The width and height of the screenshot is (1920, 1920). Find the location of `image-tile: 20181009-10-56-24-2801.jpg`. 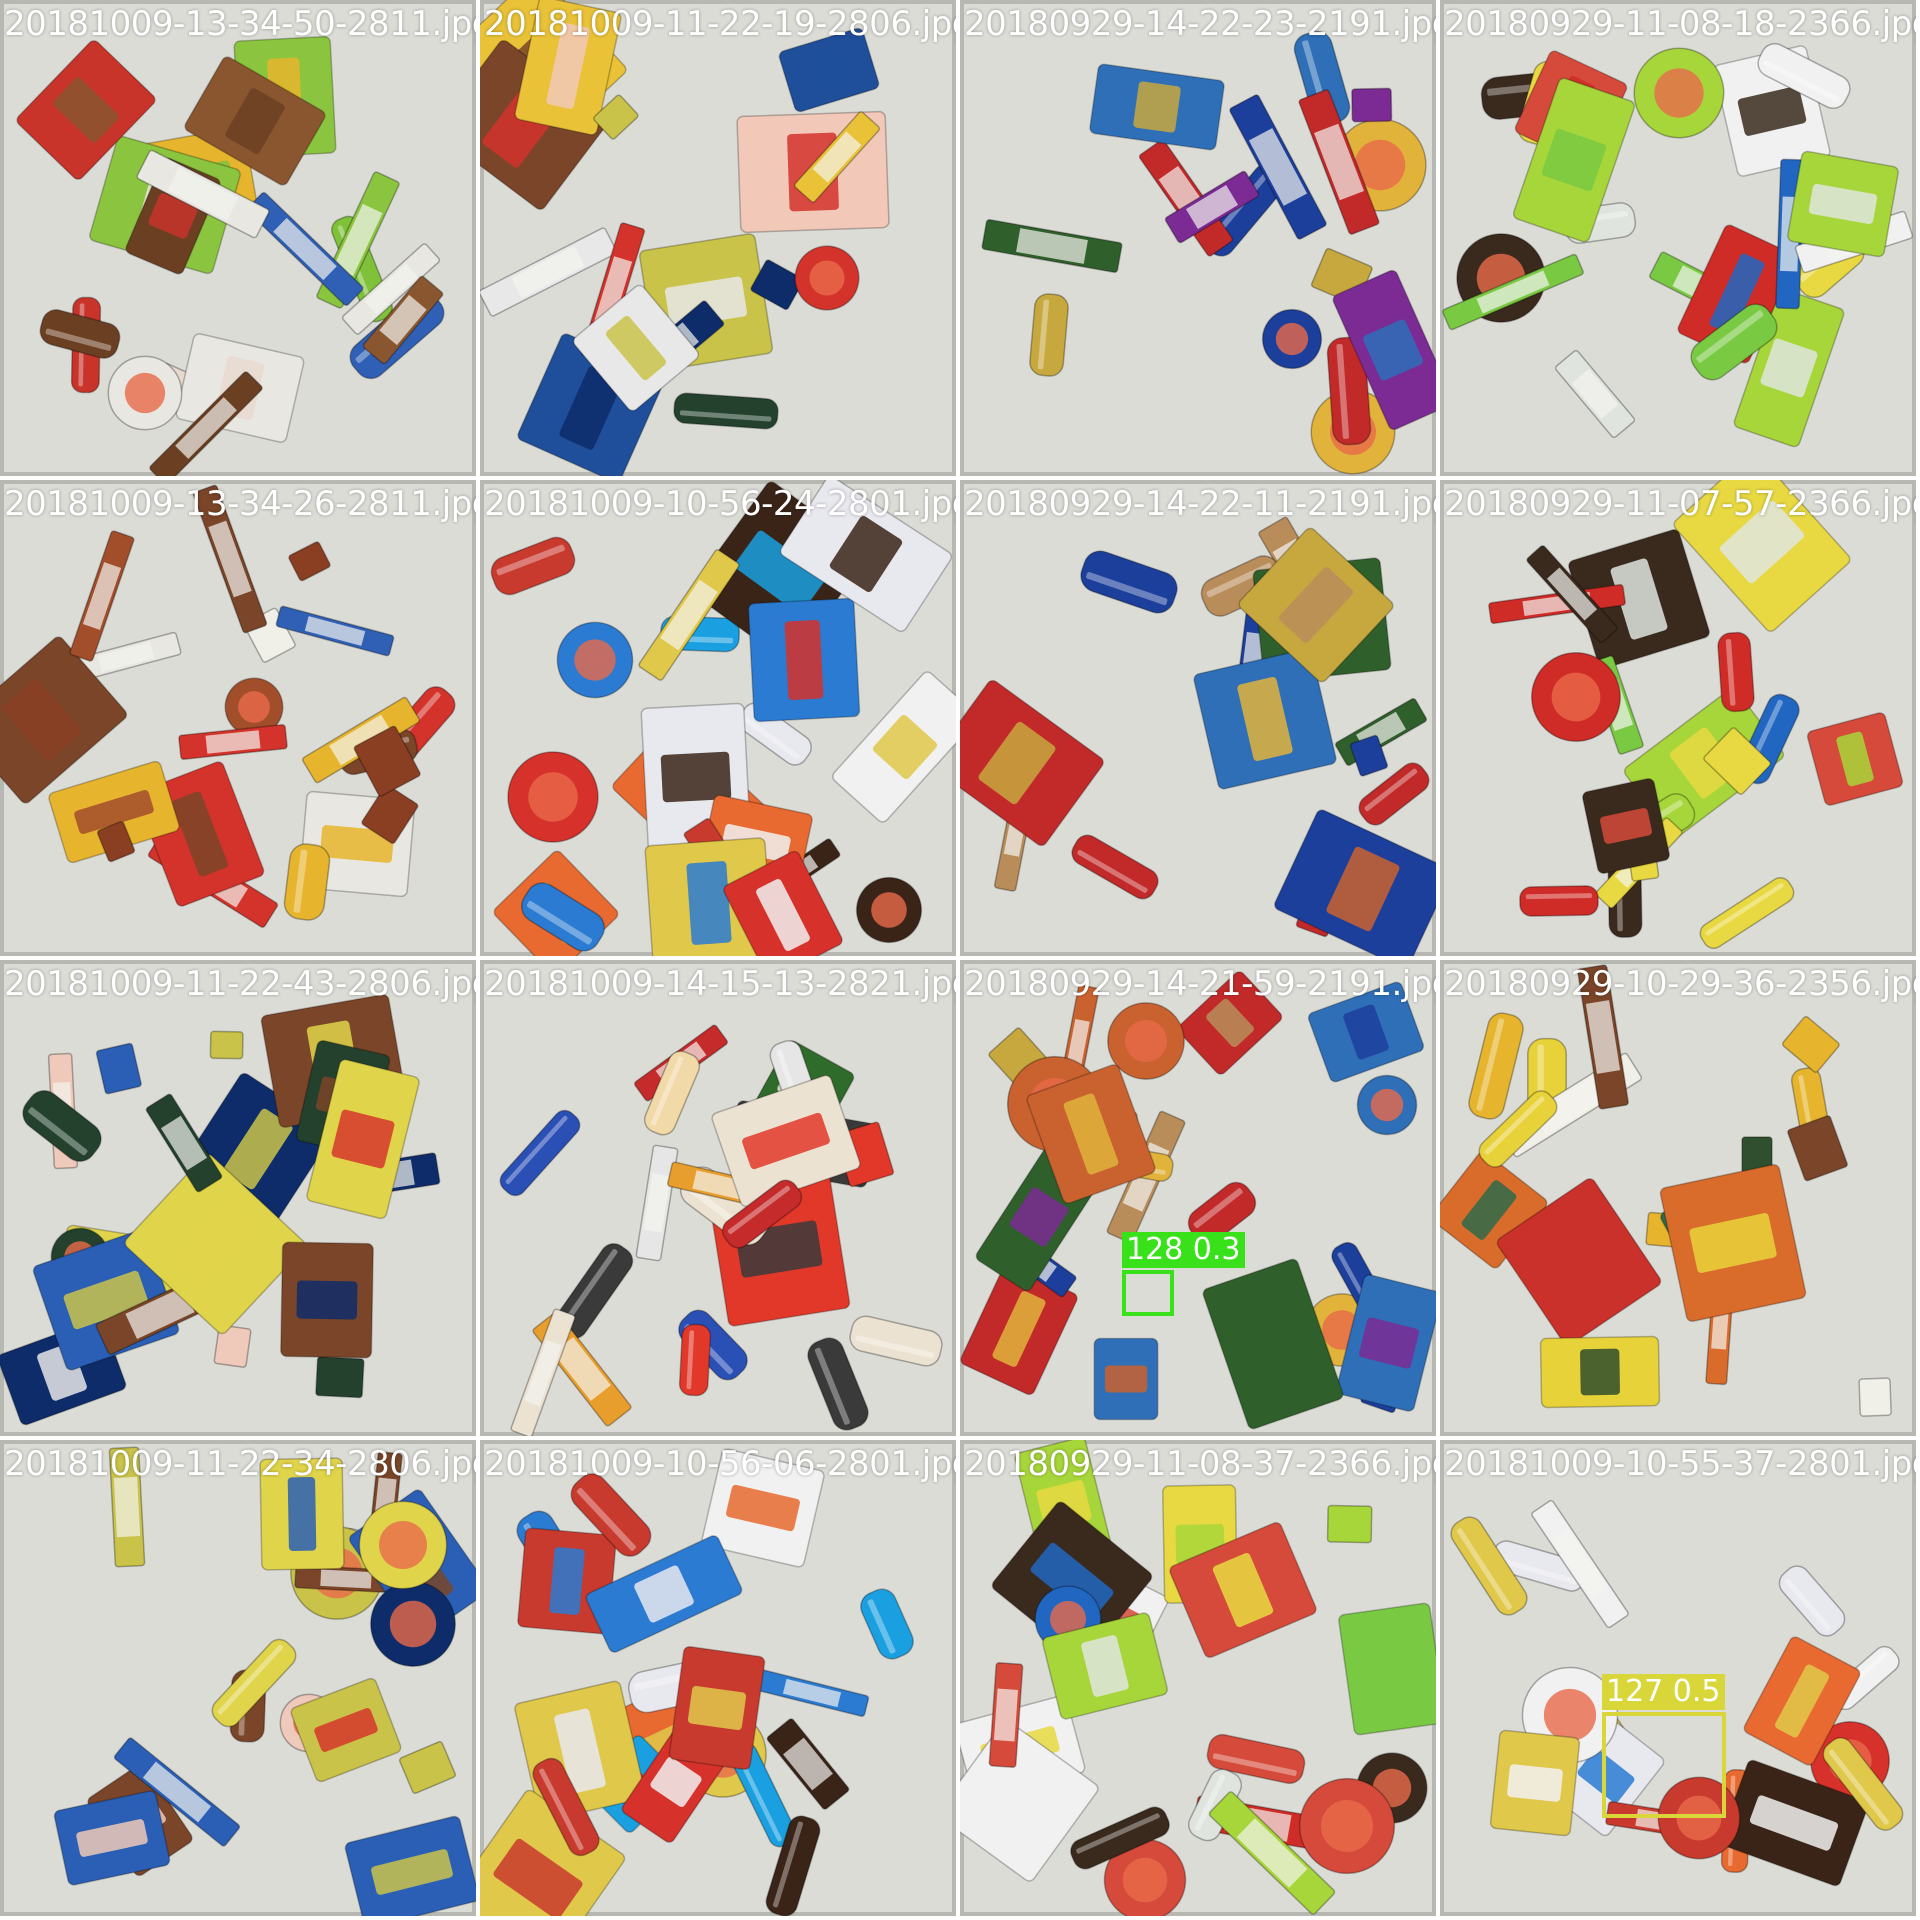

image-tile: 20181009-10-56-24-2801.jpg is located at coordinates (718, 718).